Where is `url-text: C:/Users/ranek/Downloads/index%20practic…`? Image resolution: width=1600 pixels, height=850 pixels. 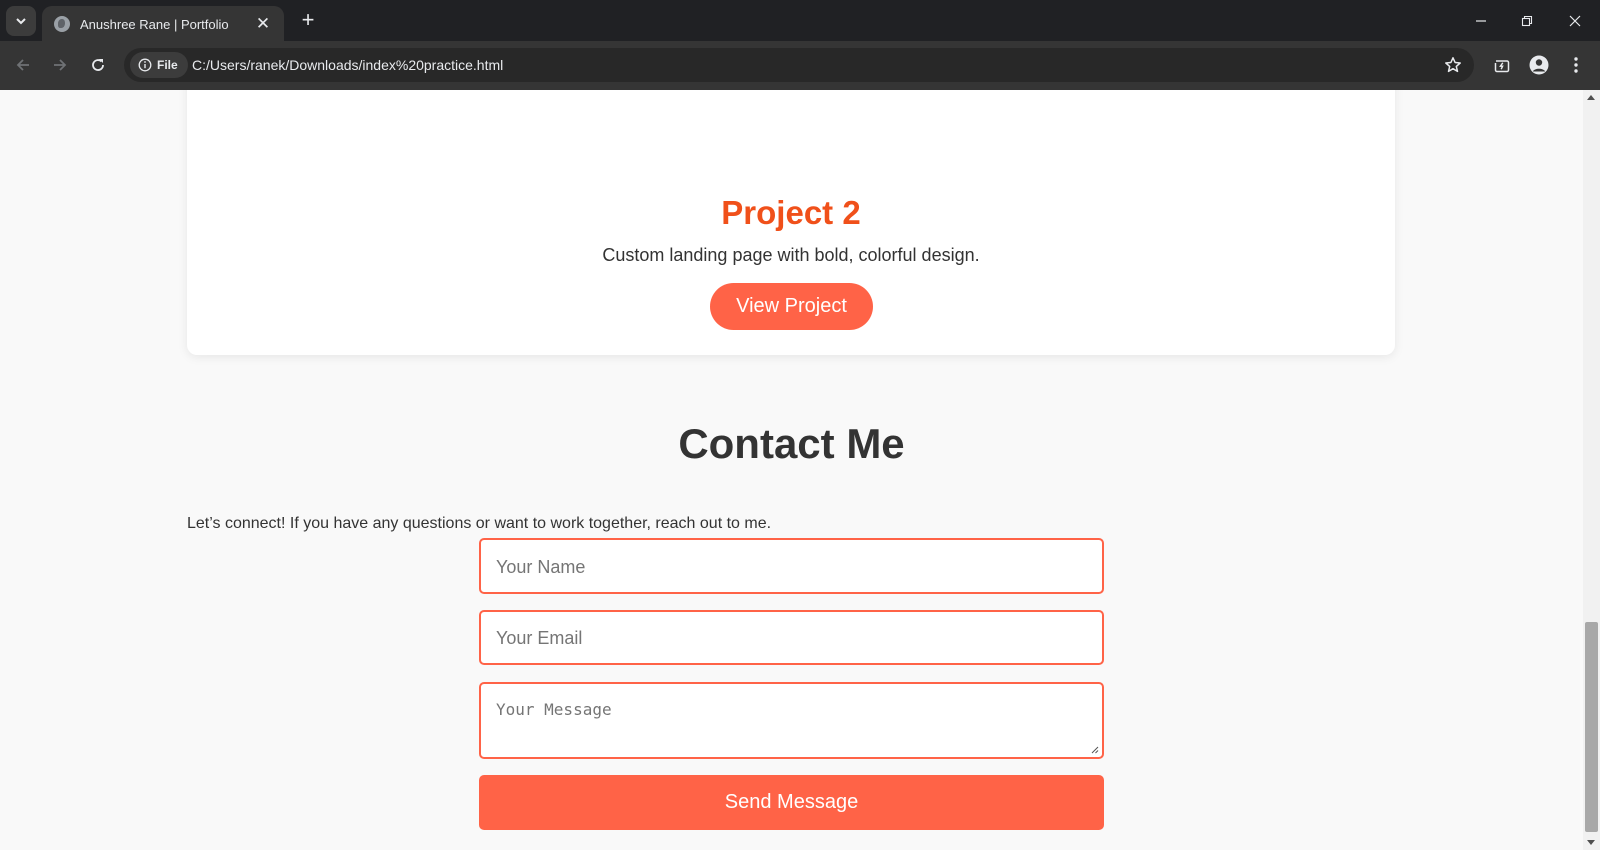
url-text: C:/Users/ranek/Downloads/index%20practic… is located at coordinates (347, 65).